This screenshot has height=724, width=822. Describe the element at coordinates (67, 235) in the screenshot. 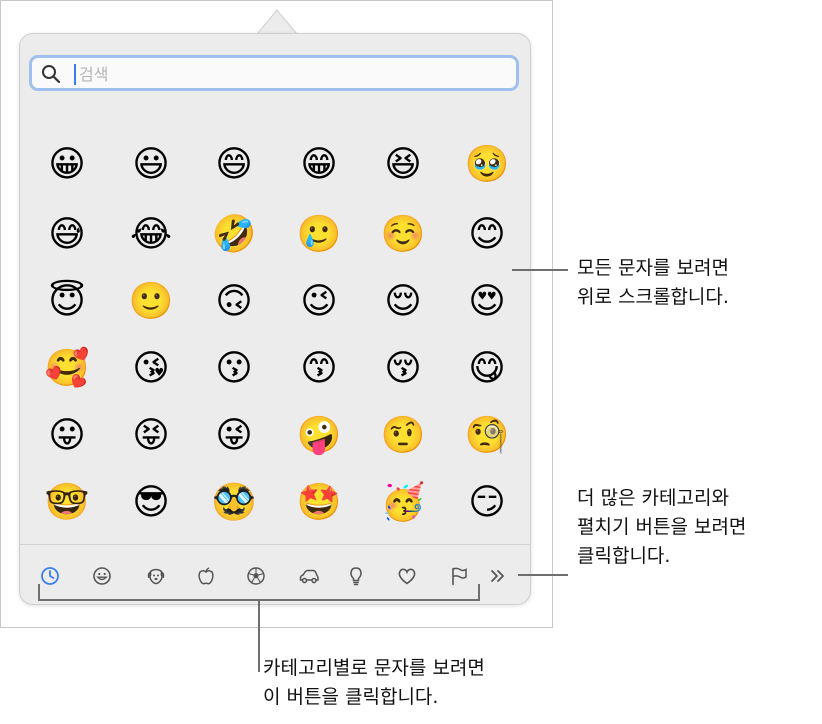

I see `emoji-cell: 😅` at that location.